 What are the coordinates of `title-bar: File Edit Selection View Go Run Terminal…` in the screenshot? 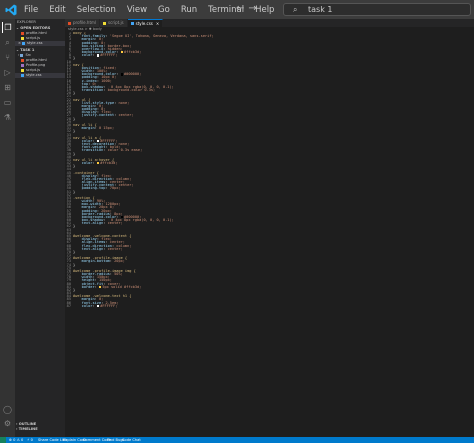 It's located at (237, 9).